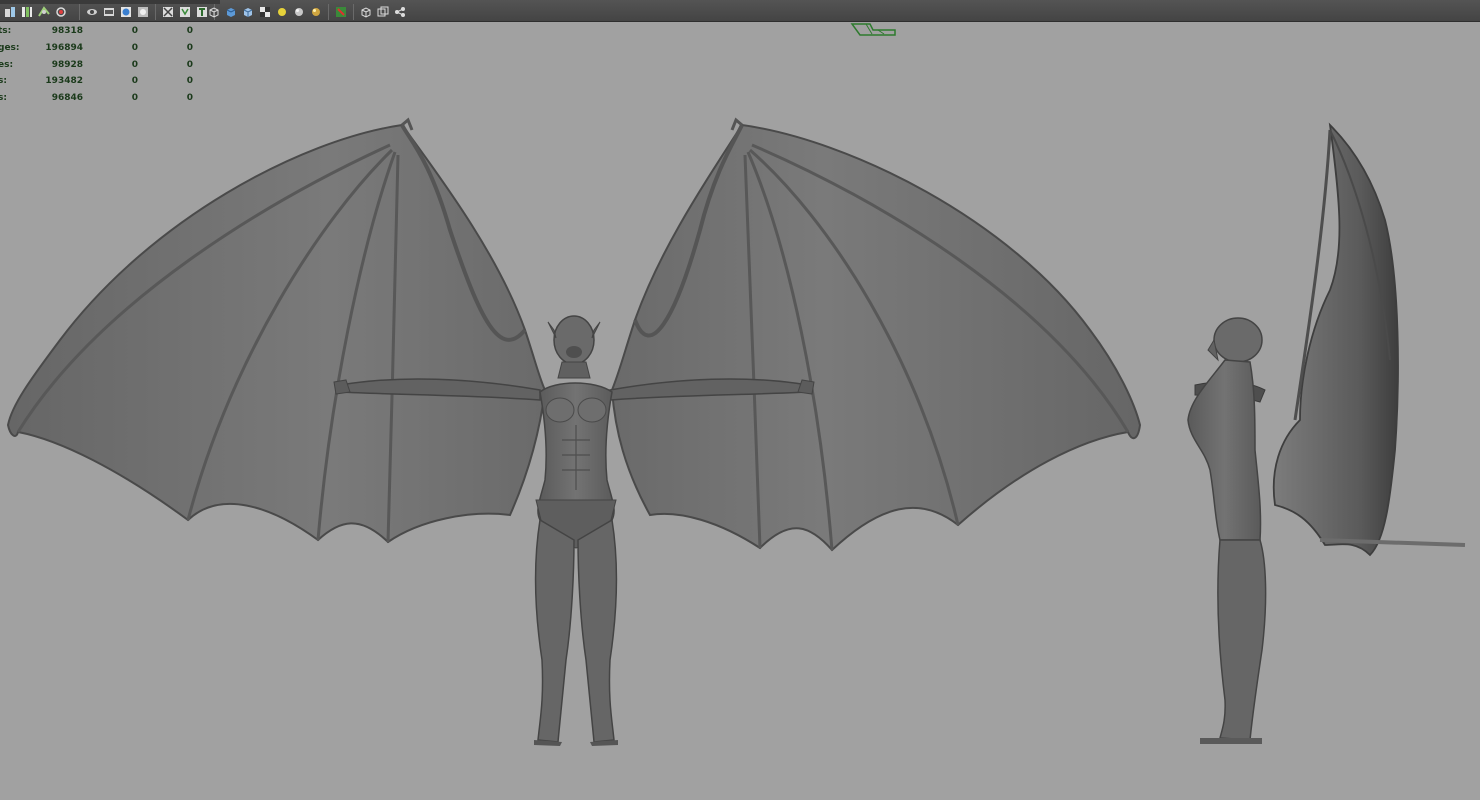 This screenshot has width=1480, height=800. I want to click on hud-value-object: 96846, so click(67, 98).